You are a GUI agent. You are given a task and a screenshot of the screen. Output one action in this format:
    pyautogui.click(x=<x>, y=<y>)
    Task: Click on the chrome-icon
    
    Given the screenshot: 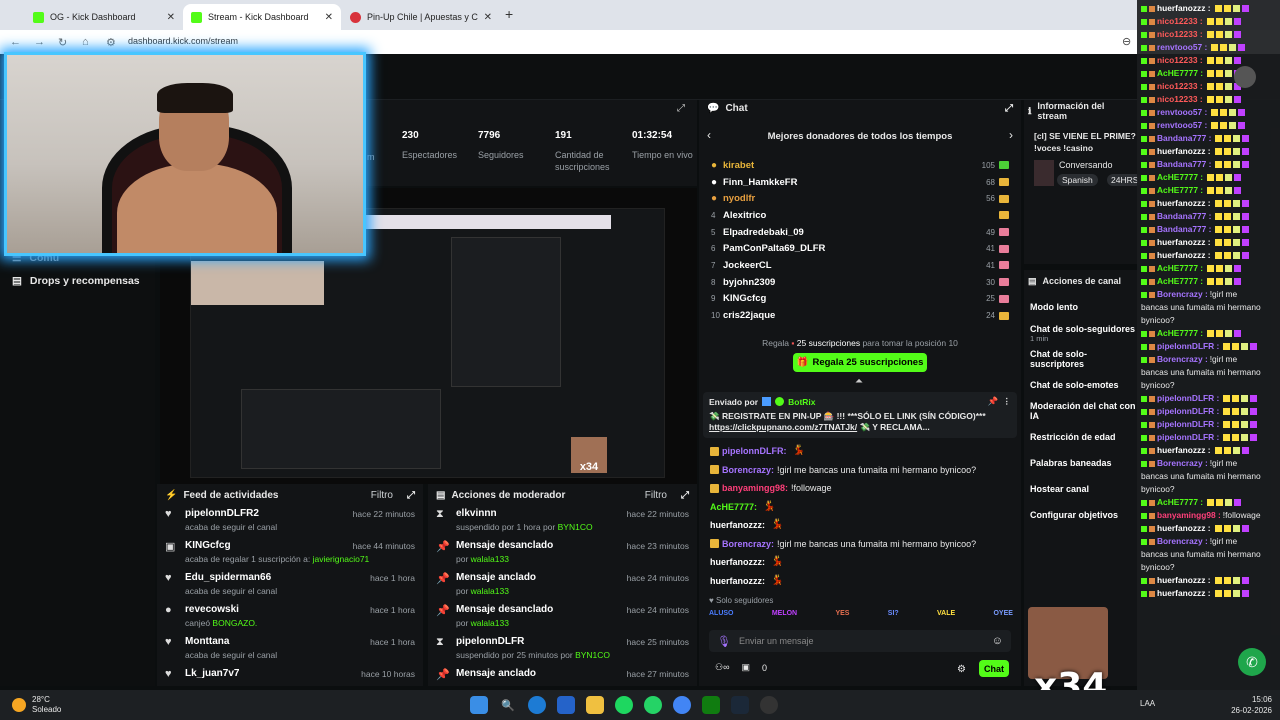 What is the action you would take?
    pyautogui.click(x=682, y=705)
    